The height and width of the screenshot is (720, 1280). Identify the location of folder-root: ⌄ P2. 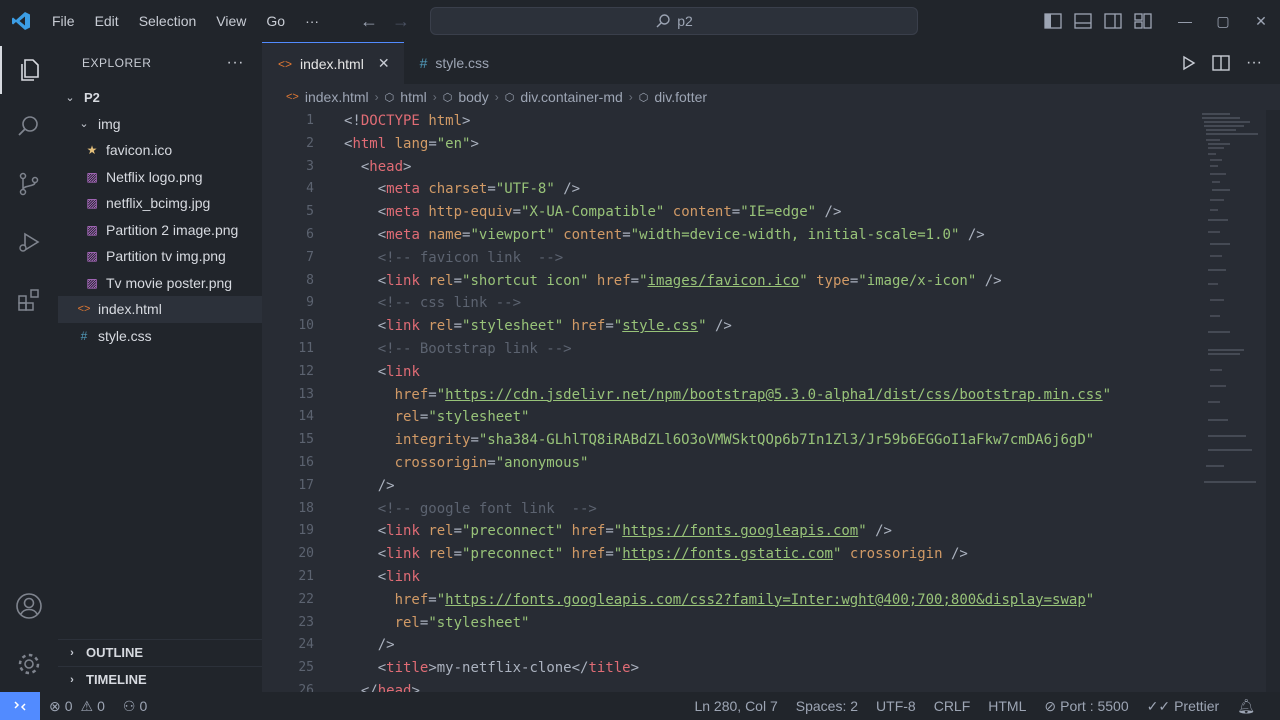
(160, 97).